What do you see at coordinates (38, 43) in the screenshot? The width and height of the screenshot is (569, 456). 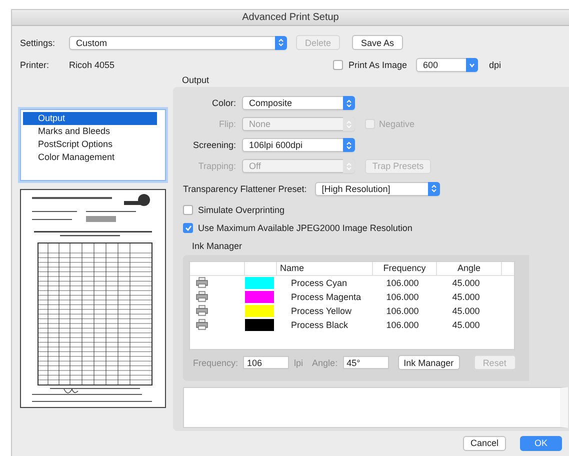 I see `settings-label: Settings:` at bounding box center [38, 43].